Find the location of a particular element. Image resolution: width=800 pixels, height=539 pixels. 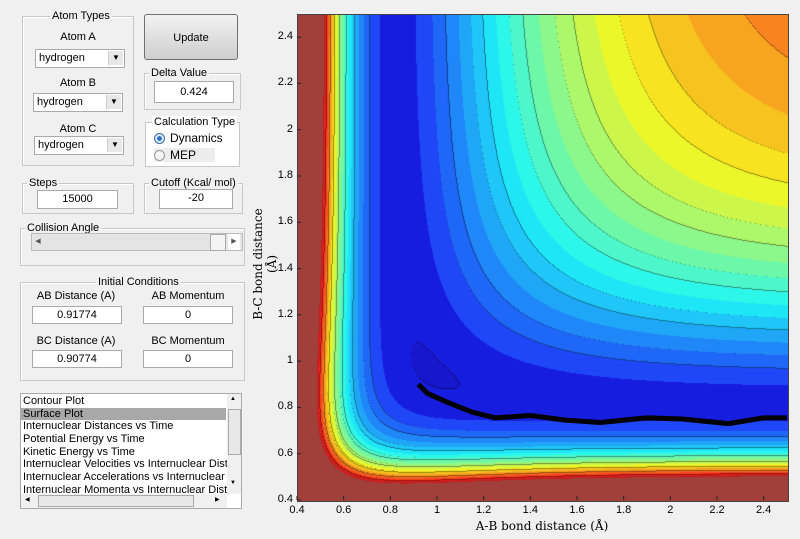

atom-c-dropdown: hydrogen ▼ is located at coordinates (79, 145).